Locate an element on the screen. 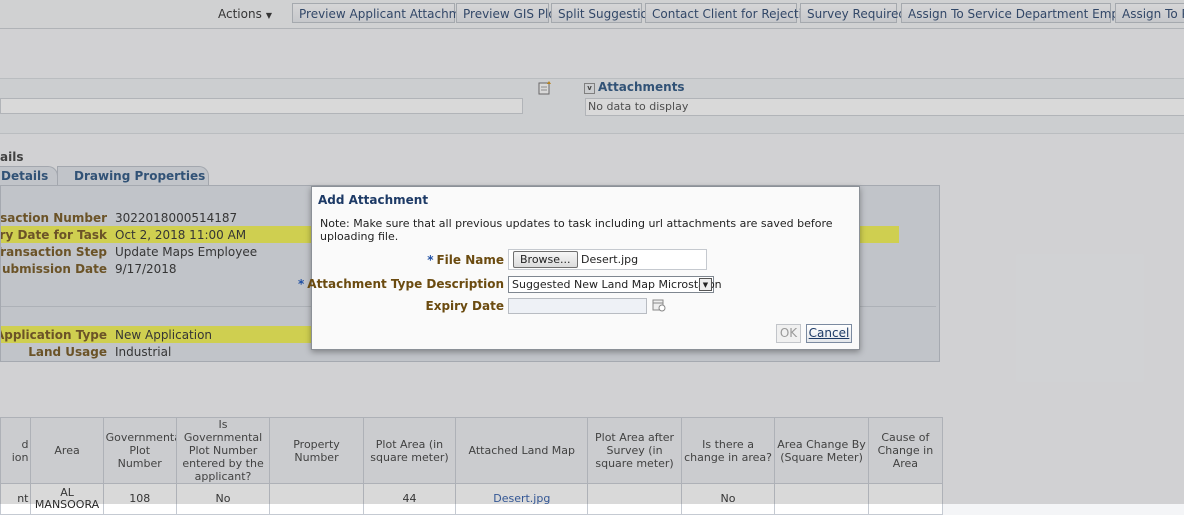  attachment-type-label: * Attachment Type Description is located at coordinates (401, 284).